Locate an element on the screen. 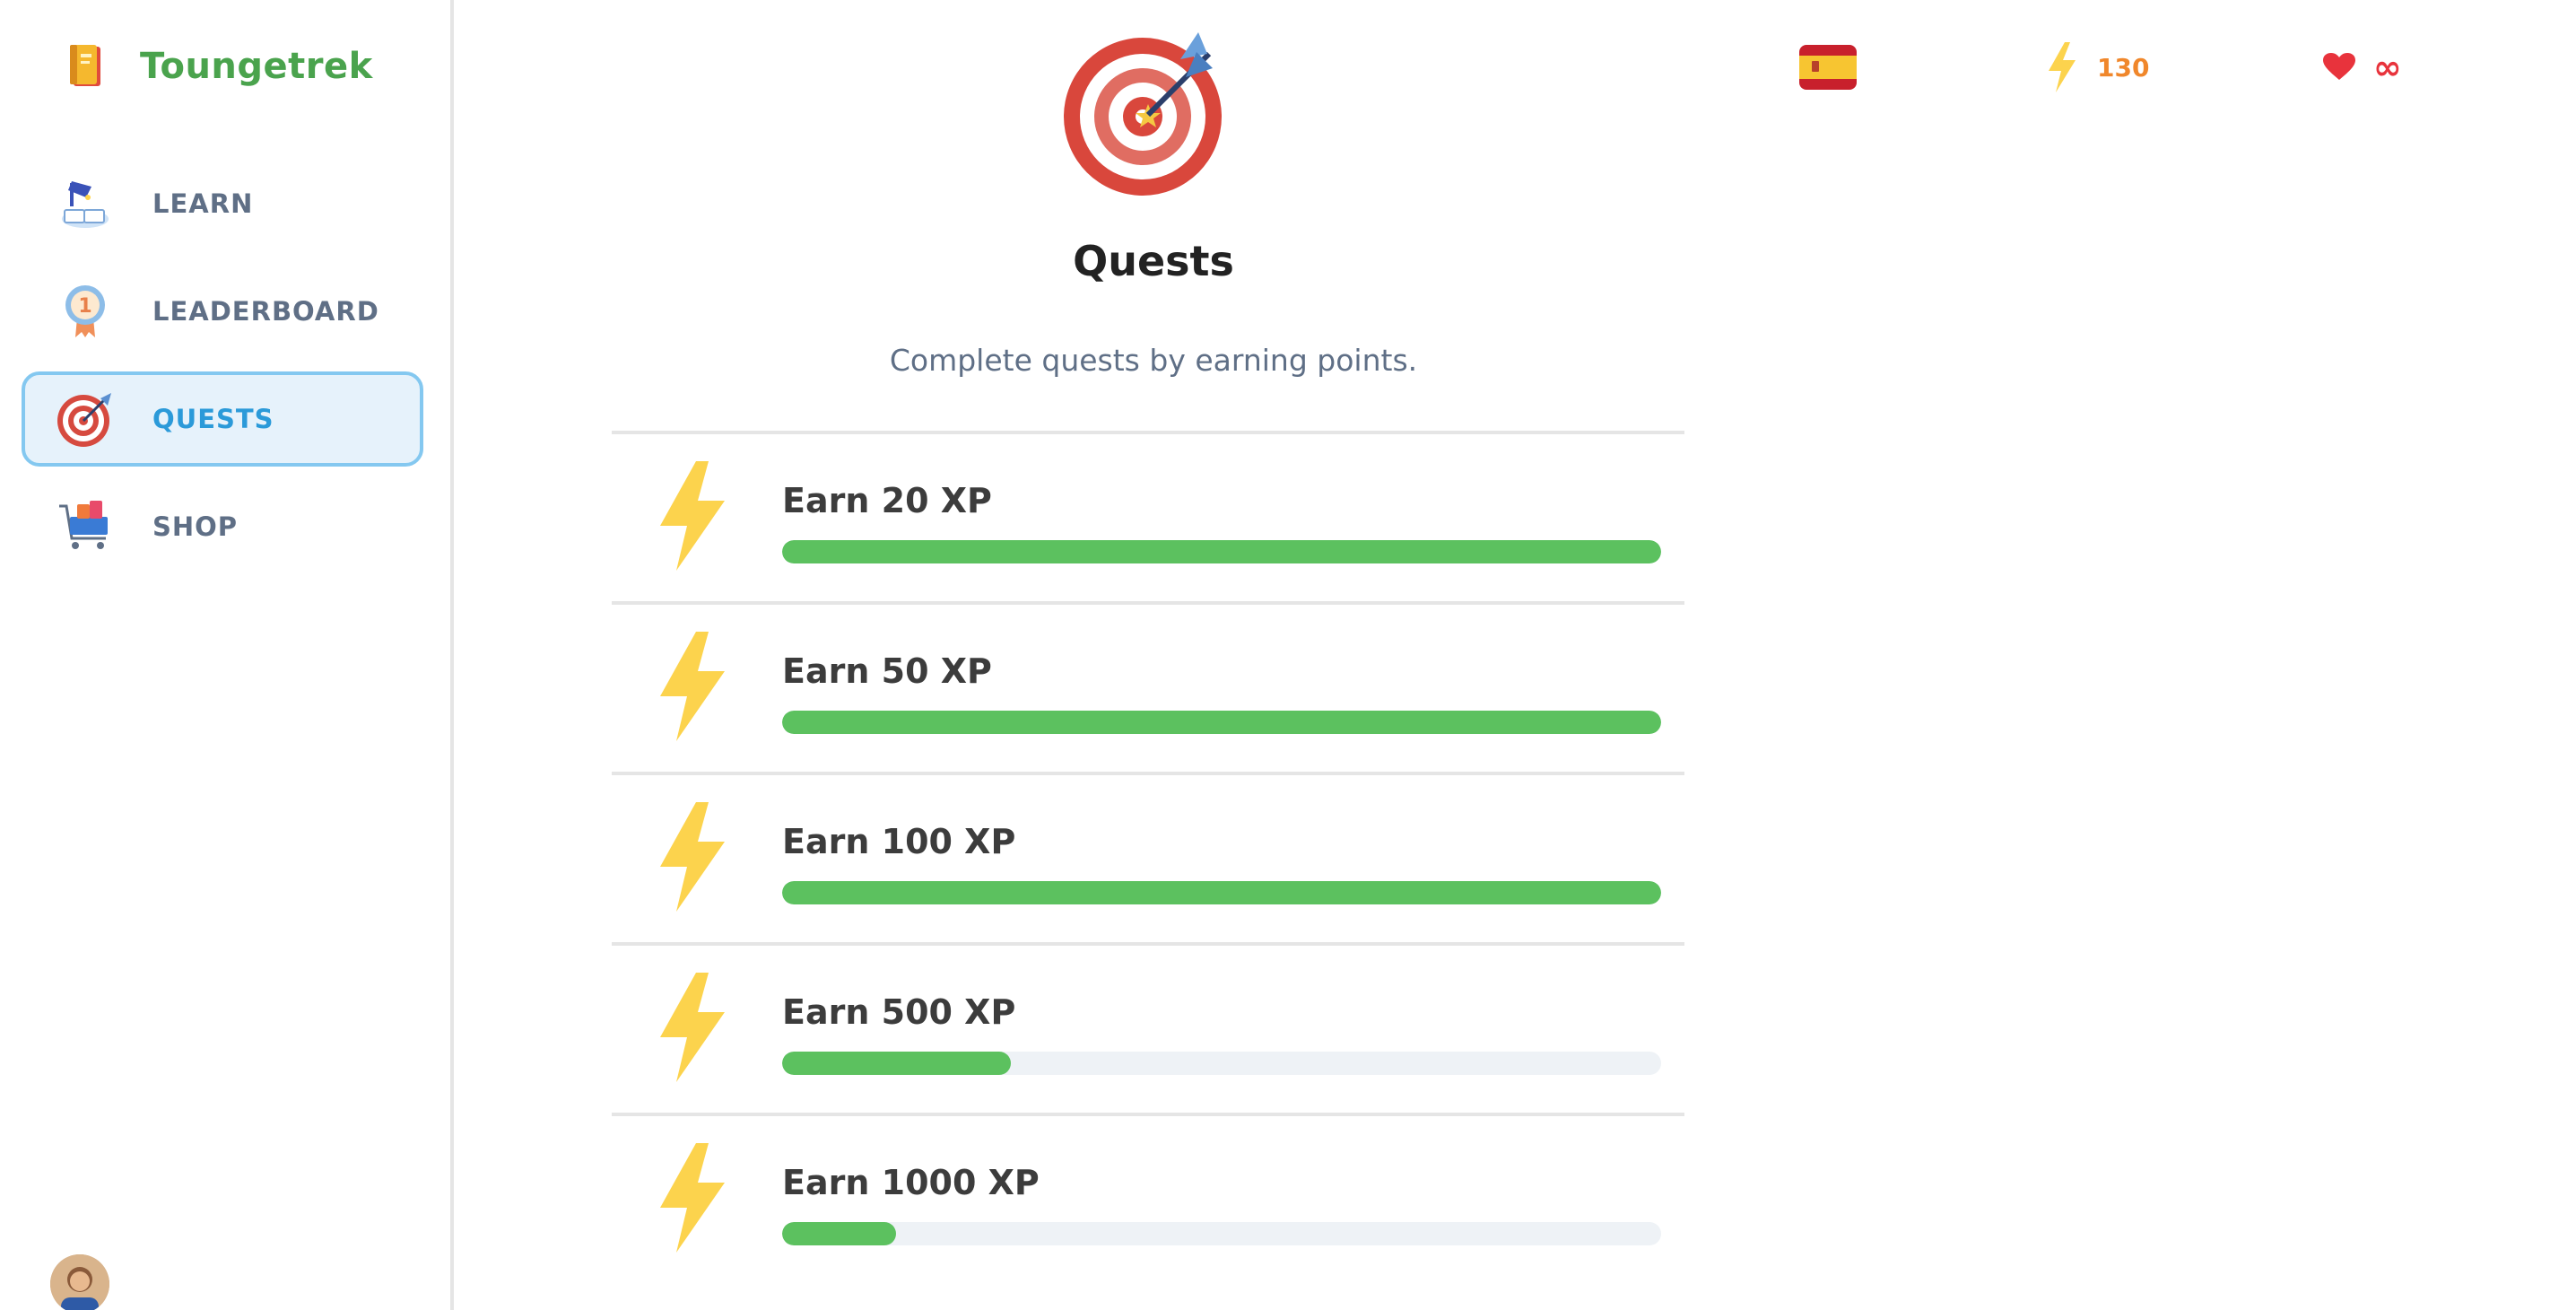  sidebar-nav: LEARN 1 LEADERBOARD QUESTS SHOP is located at coordinates (222, 372).